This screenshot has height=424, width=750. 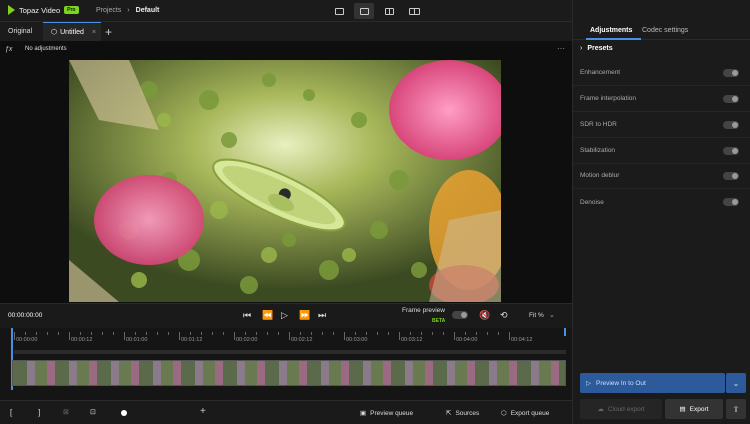 What do you see at coordinates (124, 413) in the screenshot?
I see `zoom-slider-handle` at bounding box center [124, 413].